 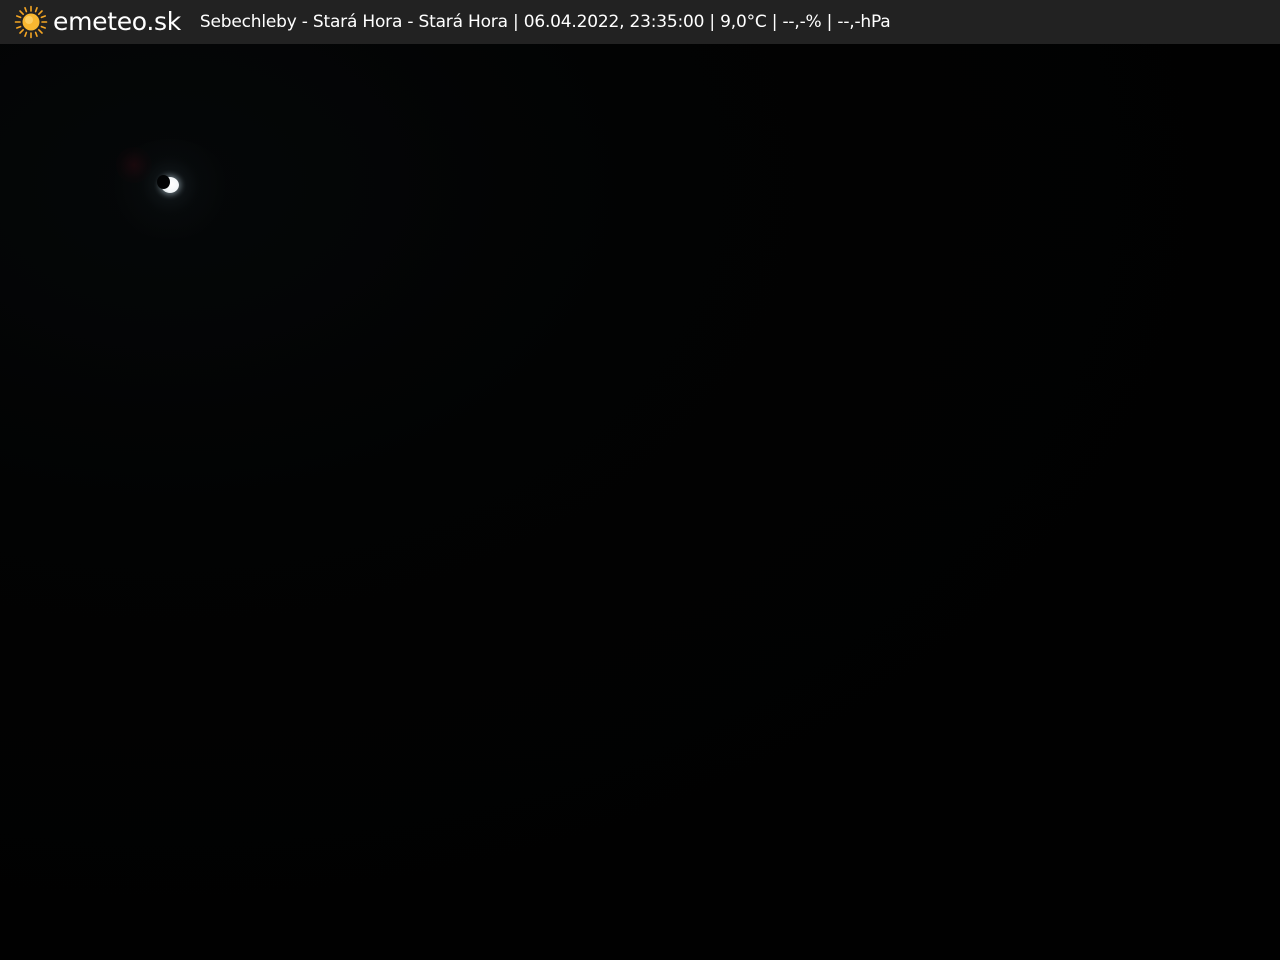 I want to click on emeteo-logo: emeteo.sk, so click(x=97, y=22).